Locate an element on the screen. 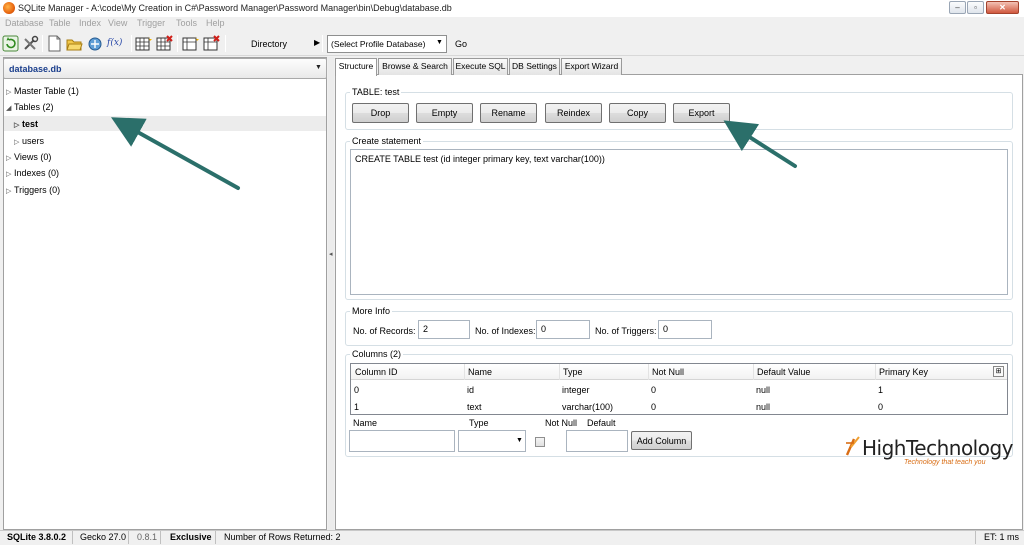 The height and width of the screenshot is (545, 1024). tab-structure: Structure is located at coordinates (356, 67).